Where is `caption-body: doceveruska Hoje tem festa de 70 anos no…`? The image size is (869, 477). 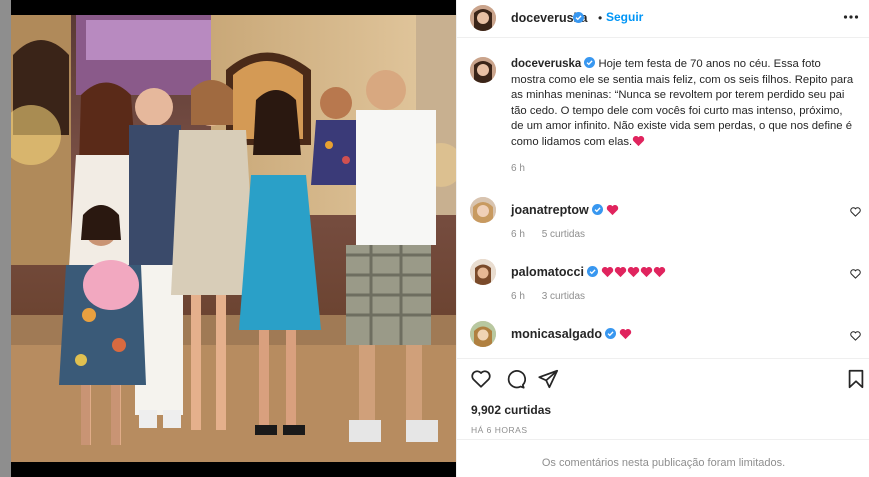
caption-body: doceveruska Hoje tem festa de 70 anos no… is located at coordinates (683, 103).